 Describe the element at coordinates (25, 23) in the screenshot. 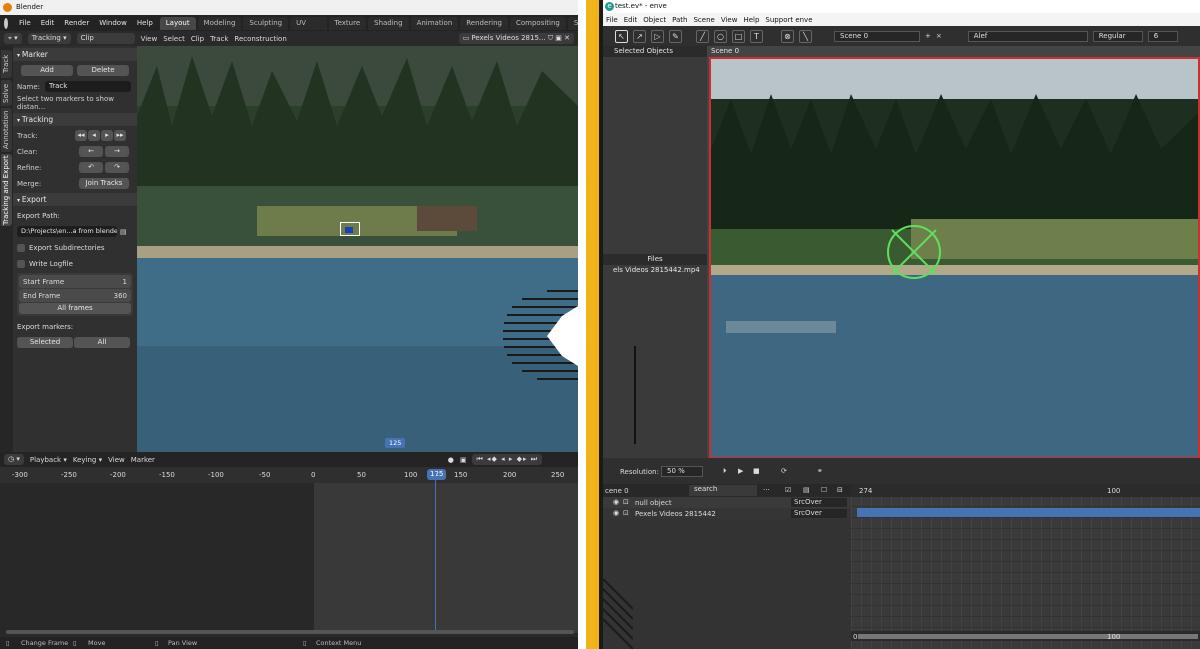

I see `menu-file: File` at that location.